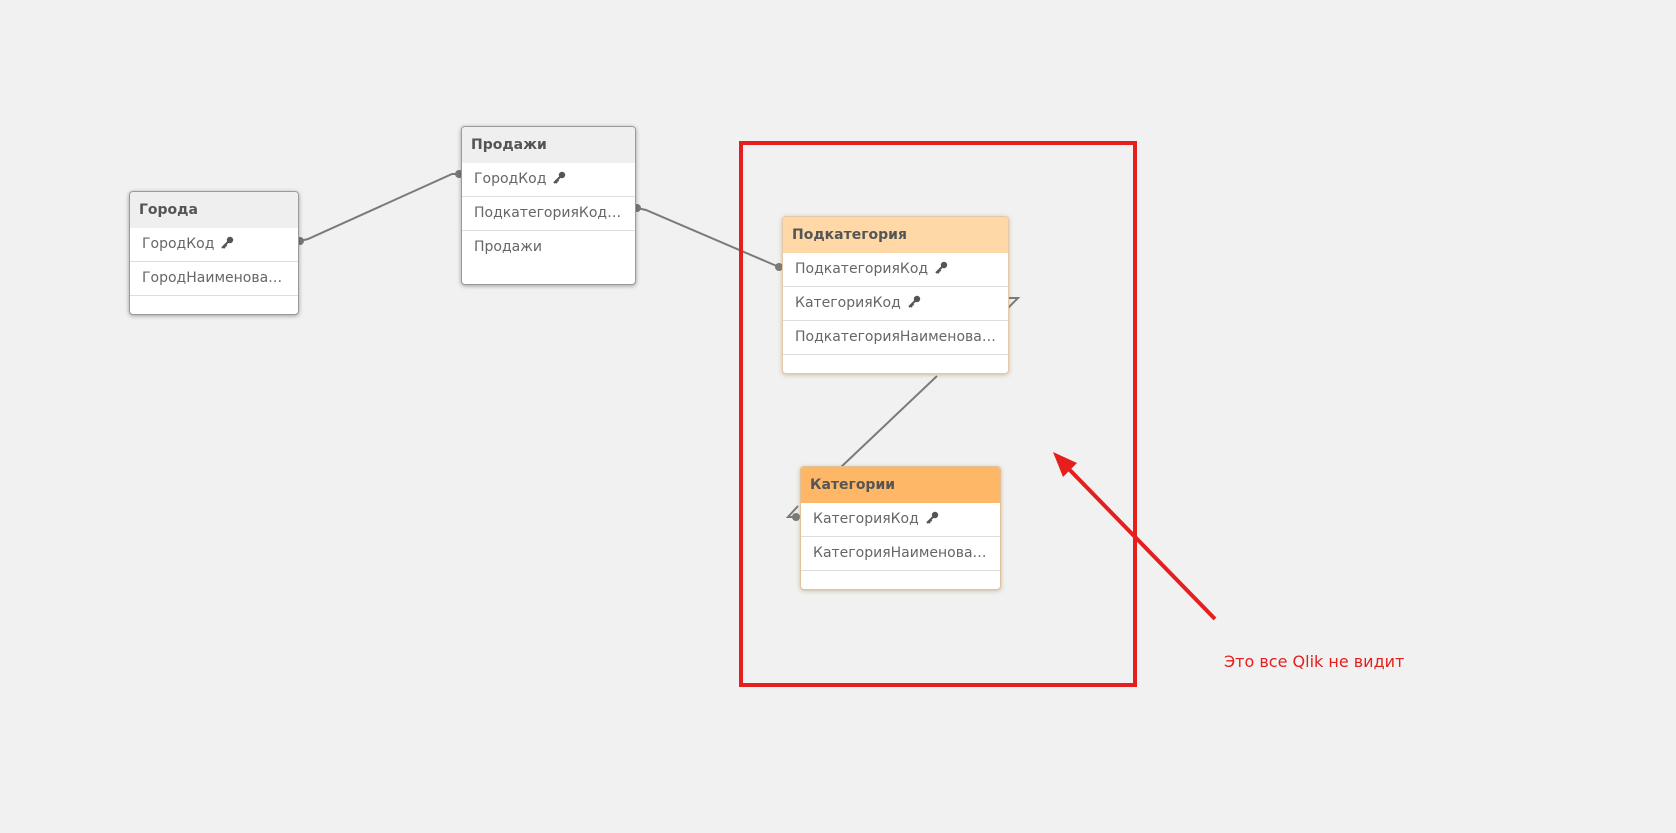 The image size is (1676, 833). What do you see at coordinates (888, 422) in the screenshot?
I see `link-podkategoriya-kategorii` at bounding box center [888, 422].